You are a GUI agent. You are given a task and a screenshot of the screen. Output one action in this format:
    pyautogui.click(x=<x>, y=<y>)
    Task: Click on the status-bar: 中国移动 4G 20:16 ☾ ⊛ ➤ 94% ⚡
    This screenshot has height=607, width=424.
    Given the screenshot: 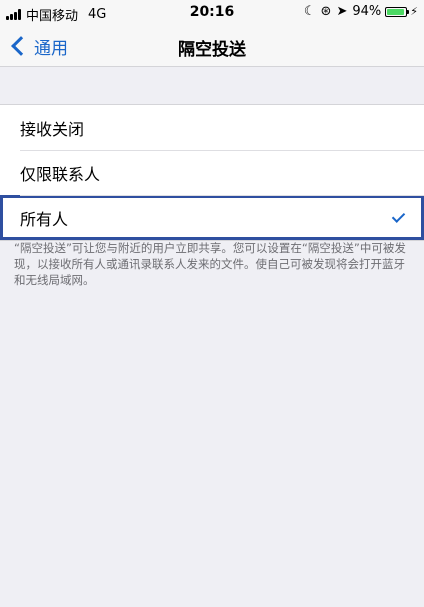 What is the action you would take?
    pyautogui.click(x=212, y=13)
    